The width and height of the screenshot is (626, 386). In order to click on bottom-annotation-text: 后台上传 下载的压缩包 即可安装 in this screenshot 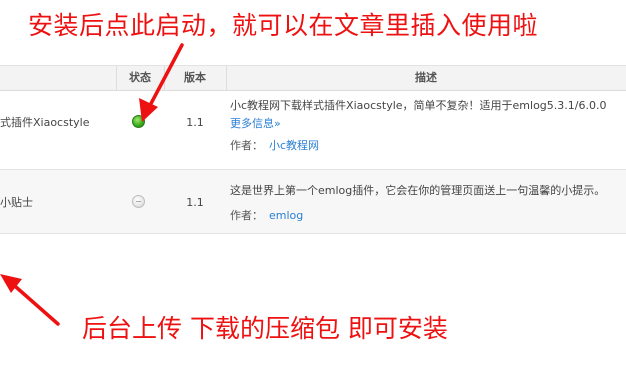, I will do `click(265, 328)`.